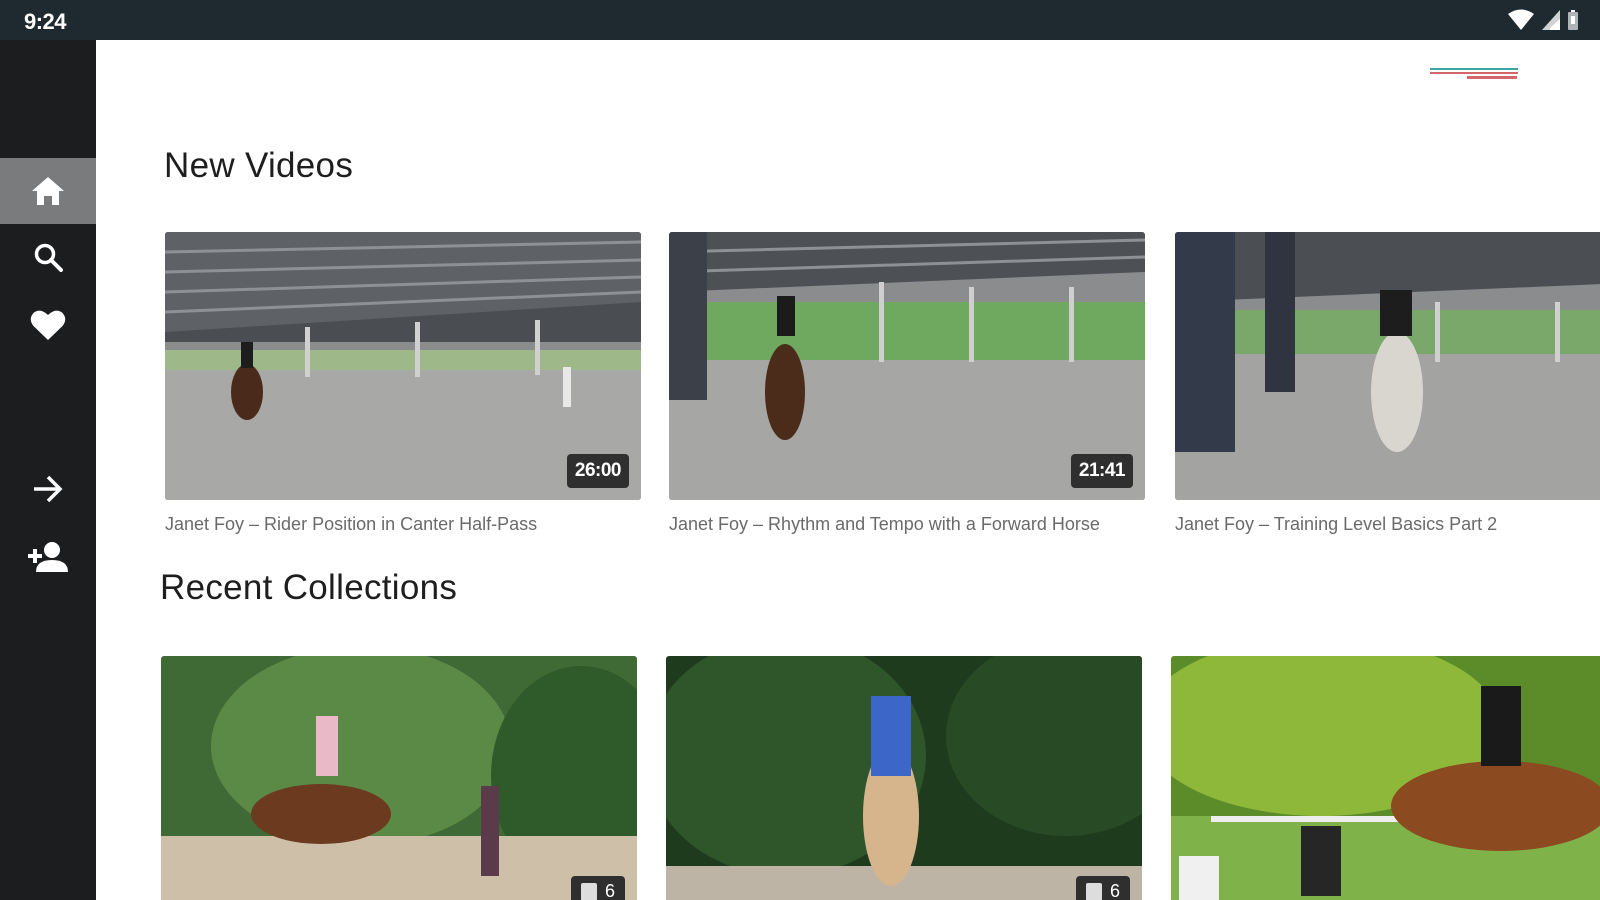  Describe the element at coordinates (1573, 20) in the screenshot. I see `battery-icon` at that location.